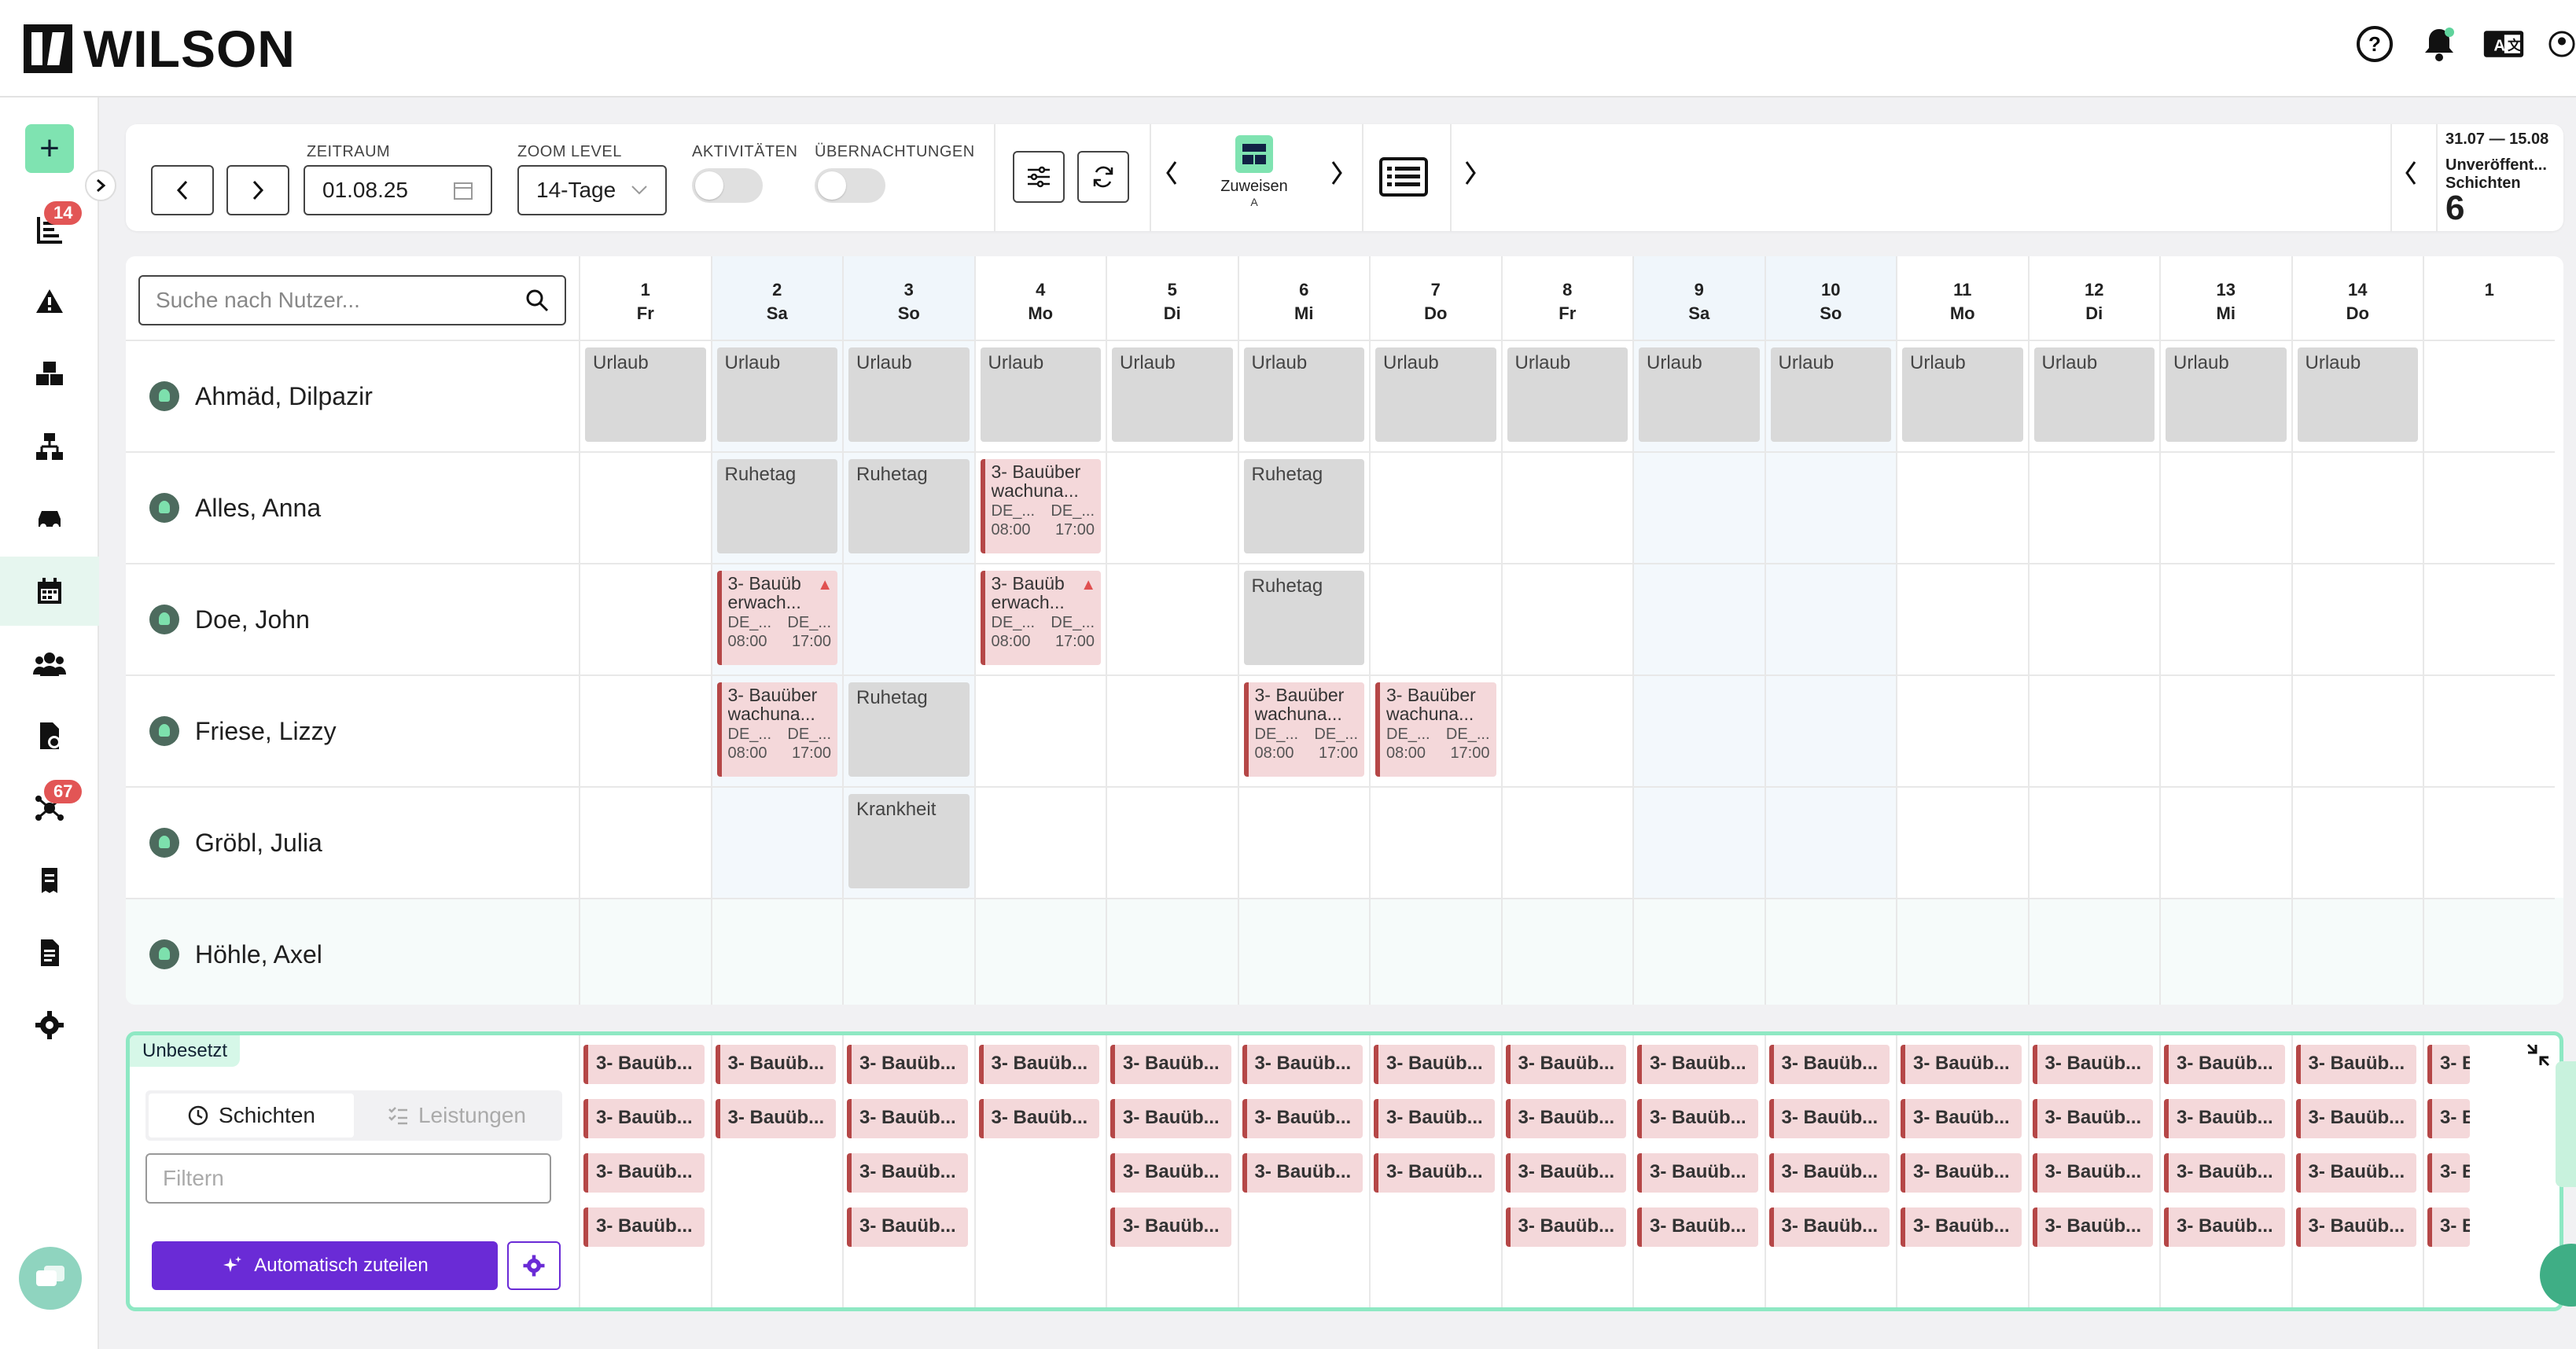 This screenshot has width=2576, height=1349. I want to click on aktivitaeten-toggle, so click(727, 186).